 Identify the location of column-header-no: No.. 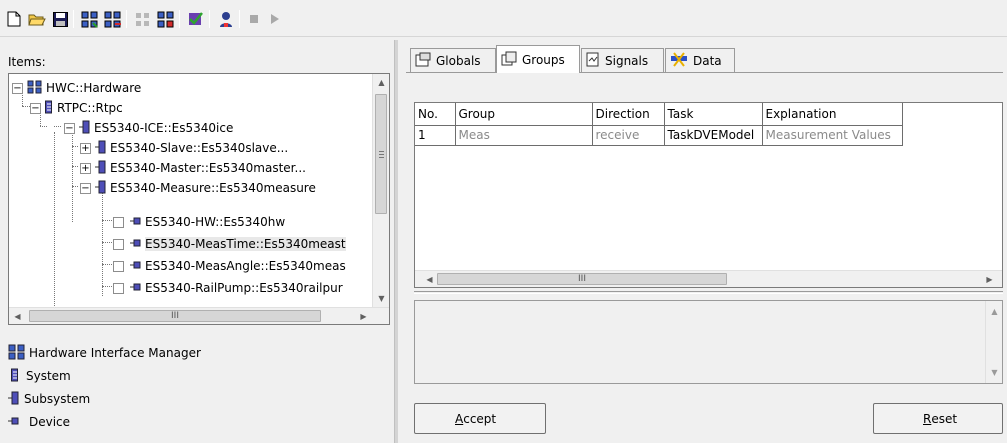
(435, 114).